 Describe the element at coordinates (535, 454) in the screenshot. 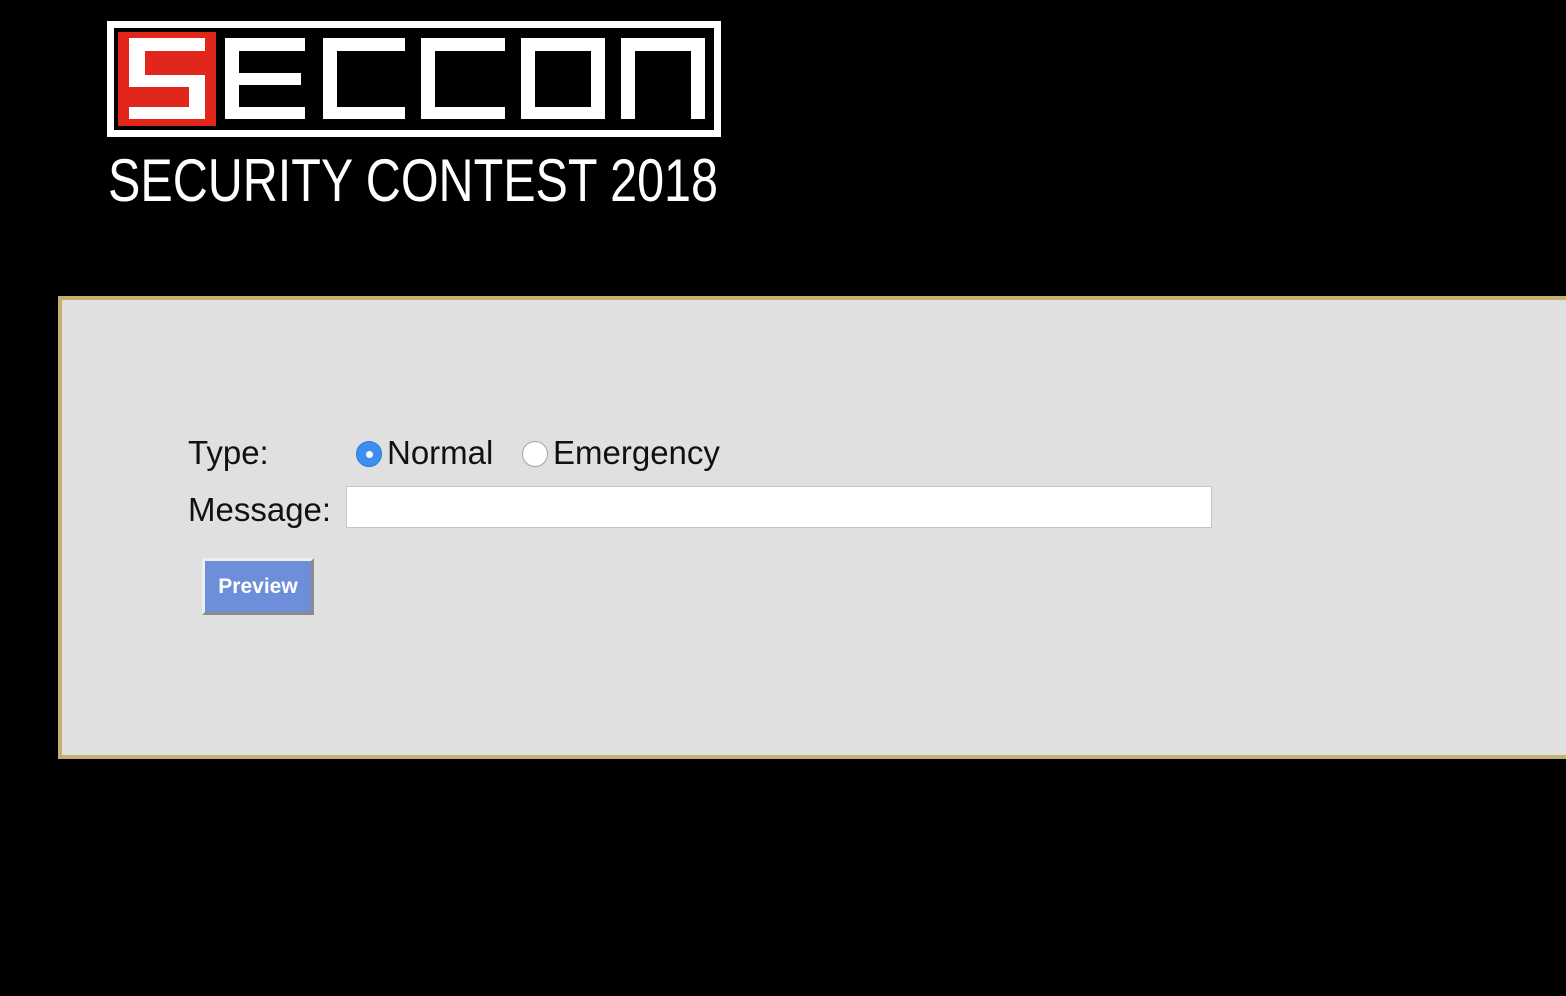

I see `type-emergency-radio` at that location.